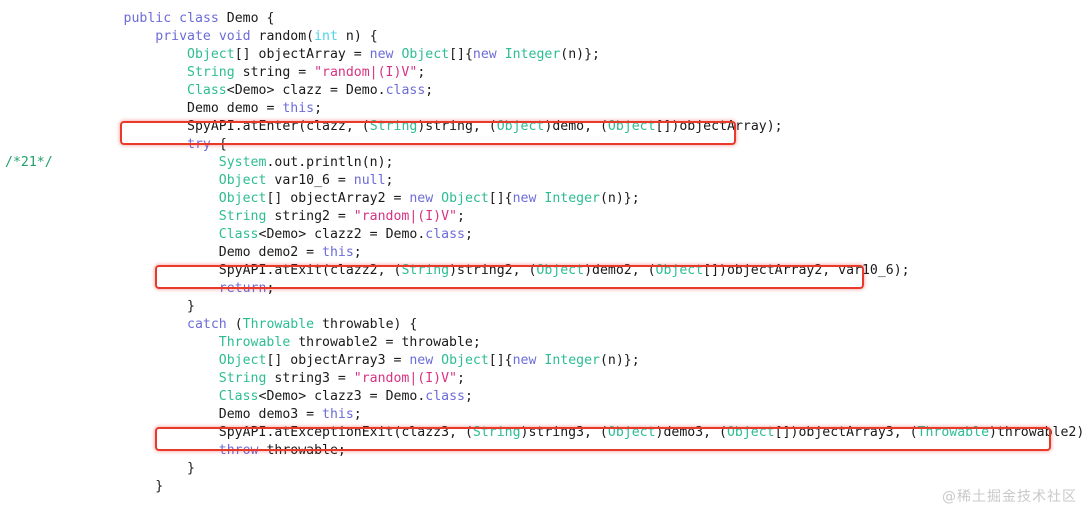 The image size is (1087, 532). I want to click on token-method: atExceptionExit, so click(334, 432).